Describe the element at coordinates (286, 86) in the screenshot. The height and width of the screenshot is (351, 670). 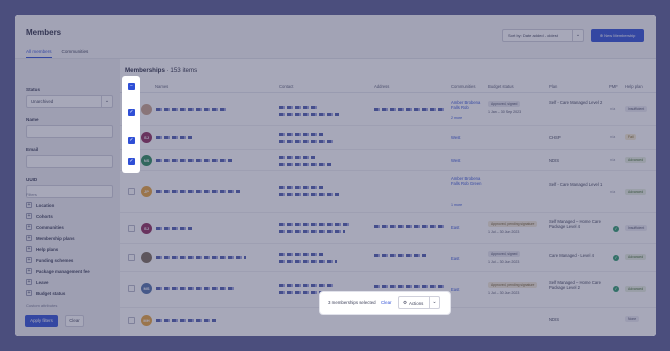
I see `column-contact: Contact` at that location.